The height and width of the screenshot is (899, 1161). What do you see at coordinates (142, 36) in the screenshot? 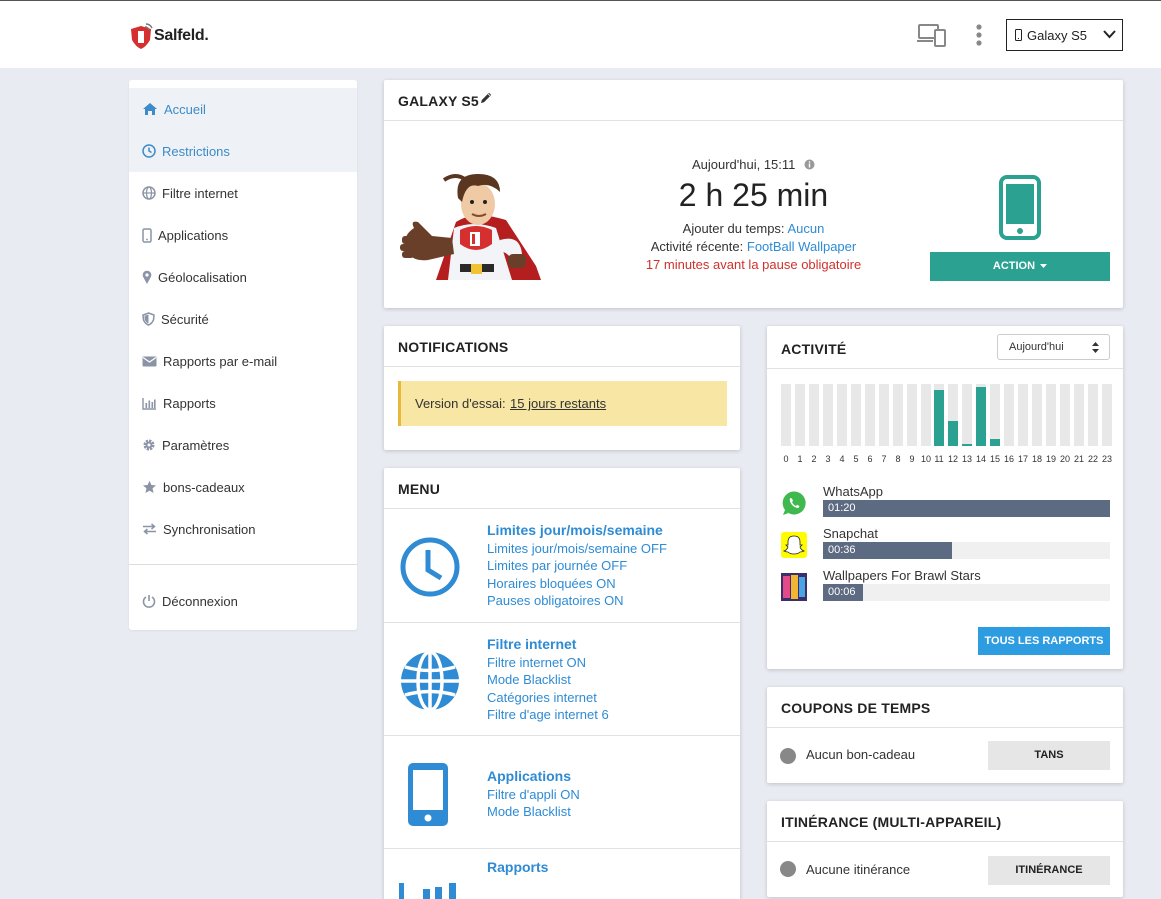
I see `logo-shield-icon` at bounding box center [142, 36].